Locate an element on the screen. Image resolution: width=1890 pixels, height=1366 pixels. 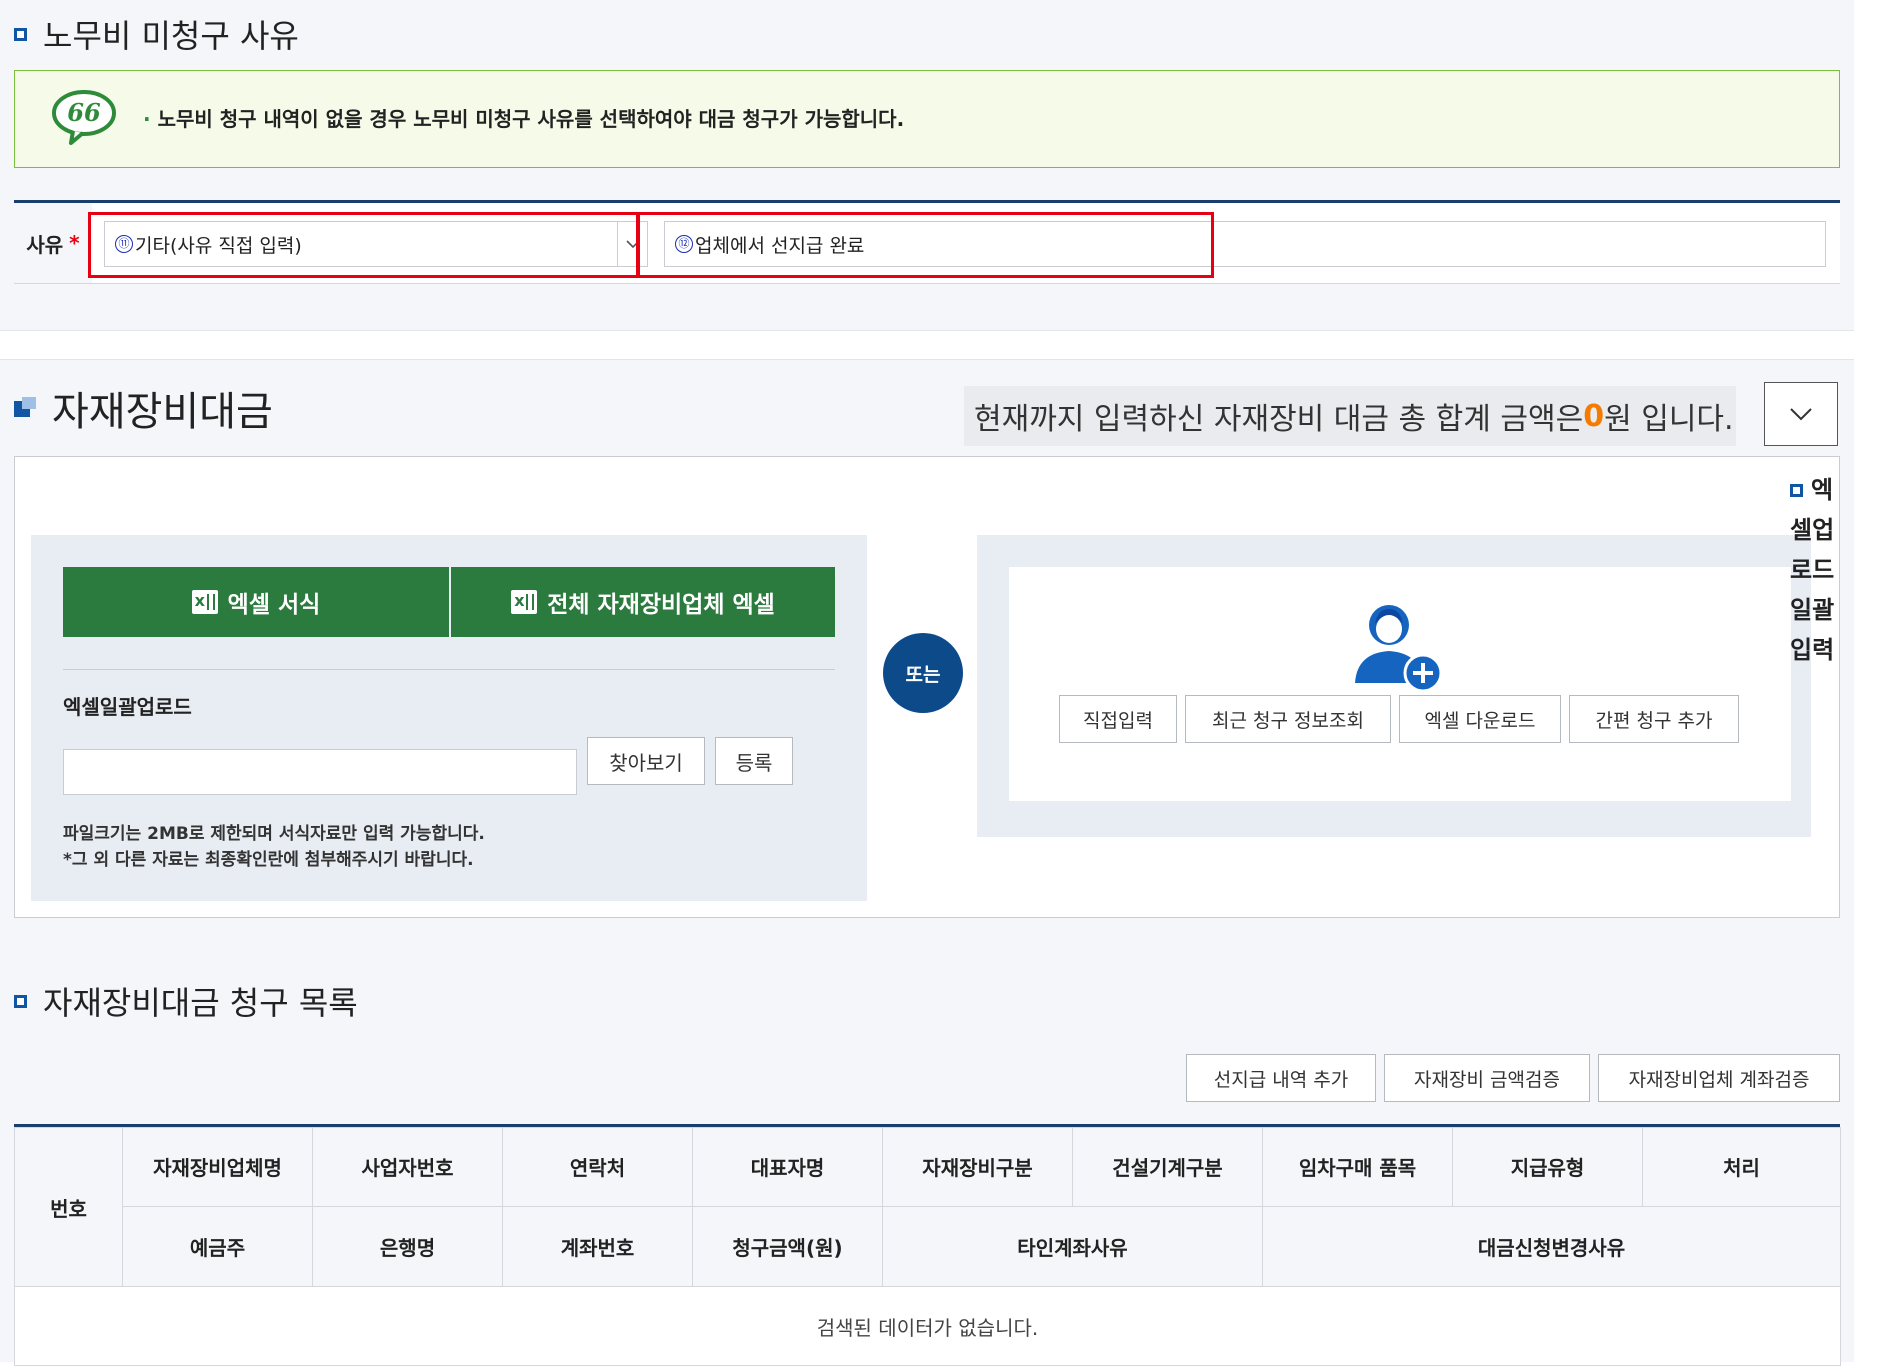
side-note-char-3: 업 is located at coordinates (1823, 530).